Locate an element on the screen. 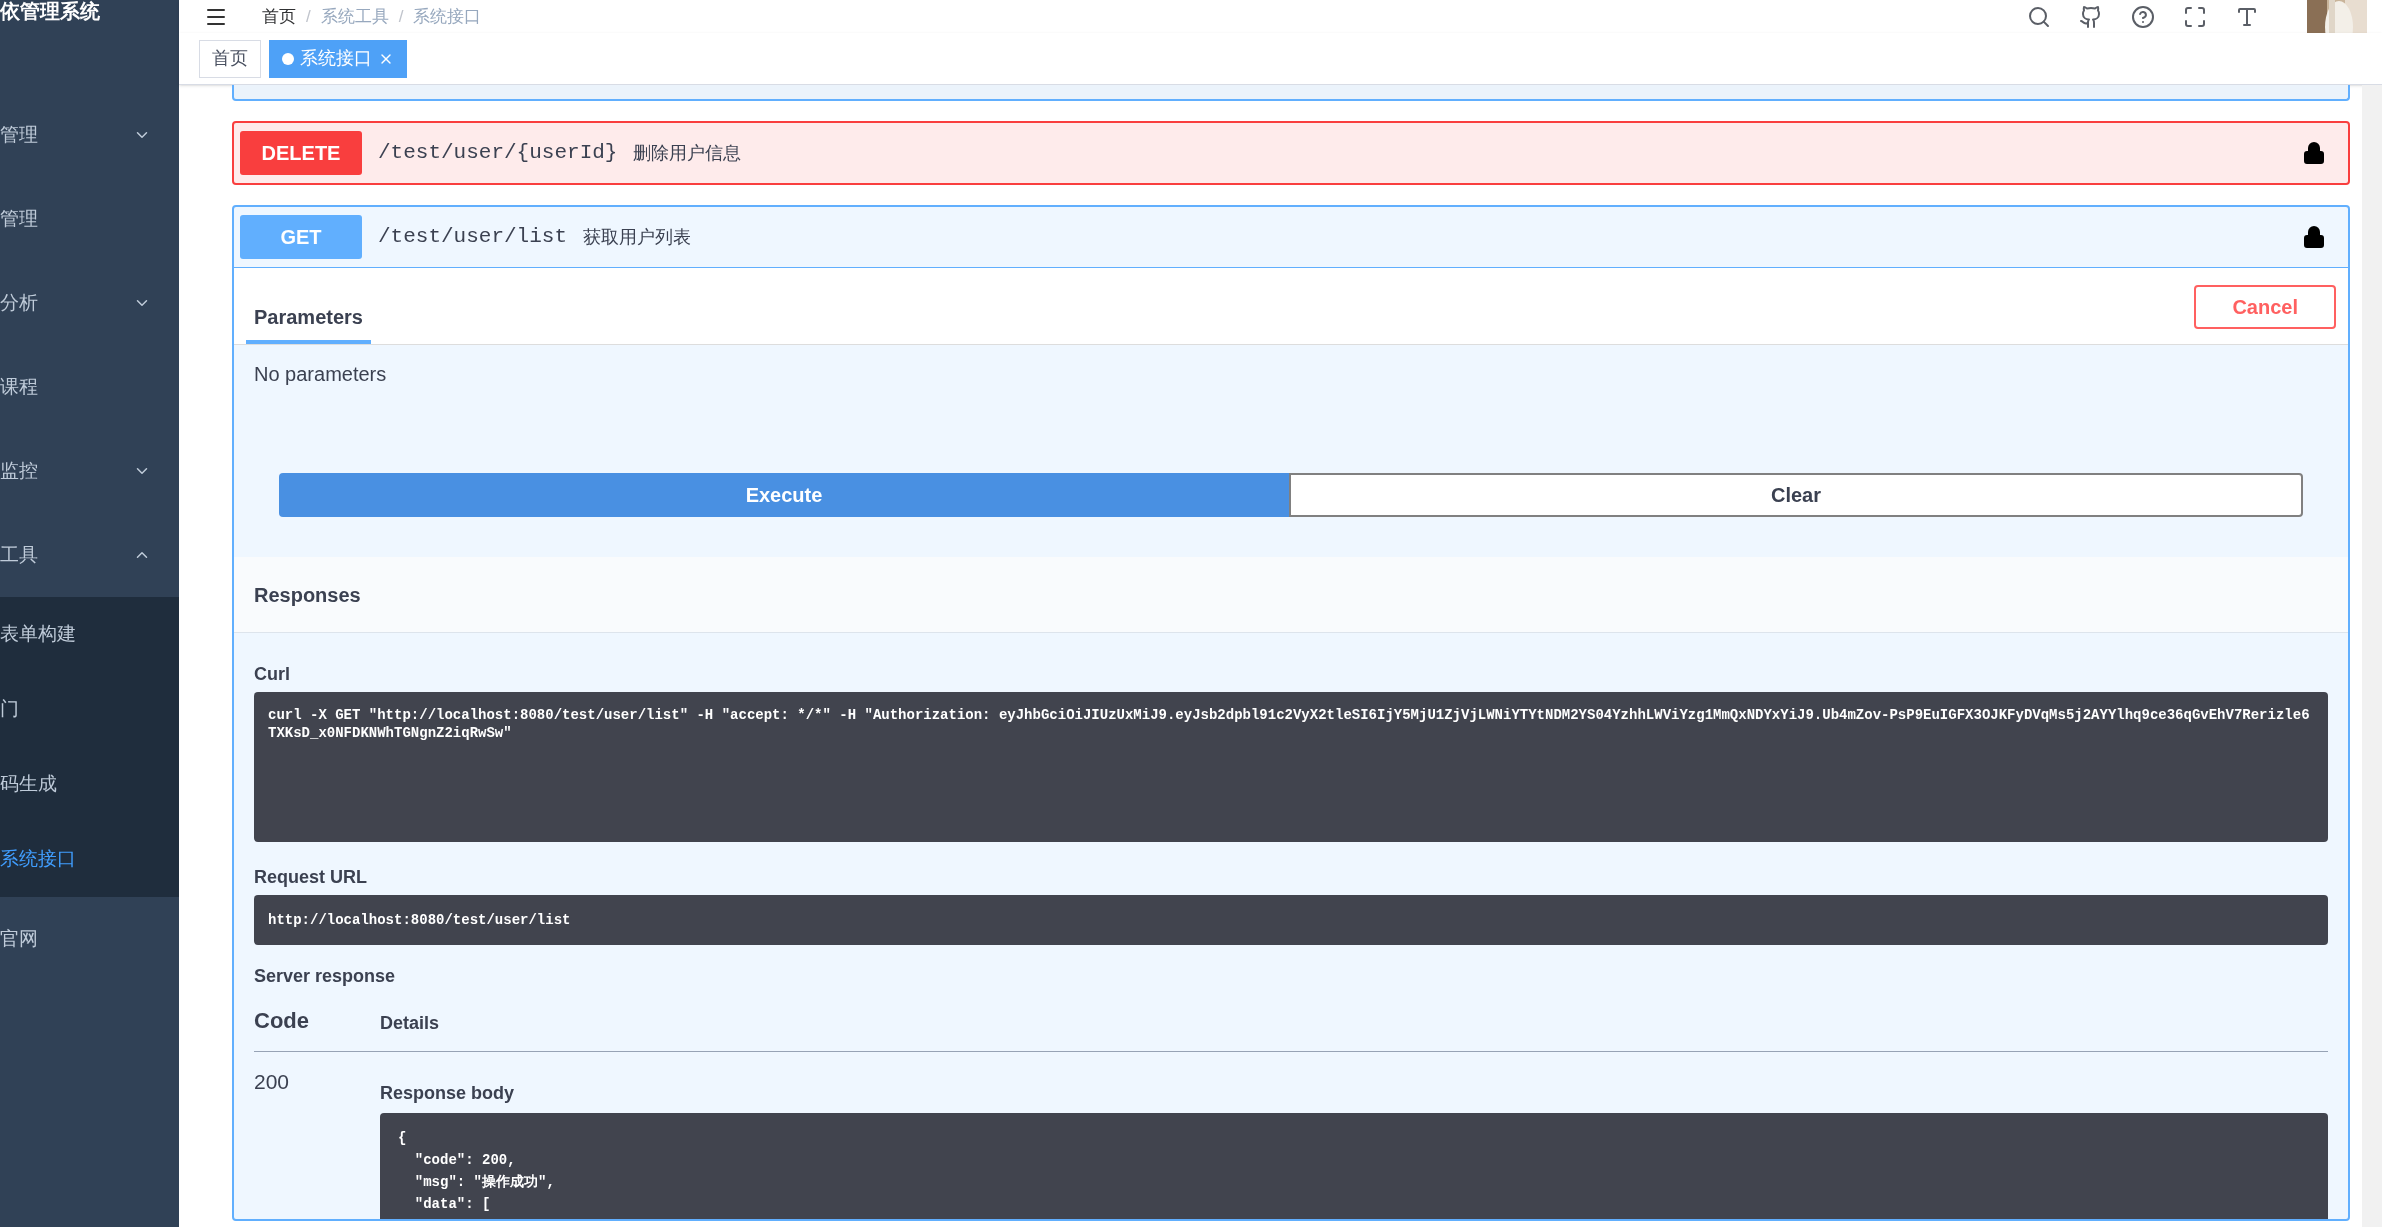  fullscreen-icon is located at coordinates (2195, 16).